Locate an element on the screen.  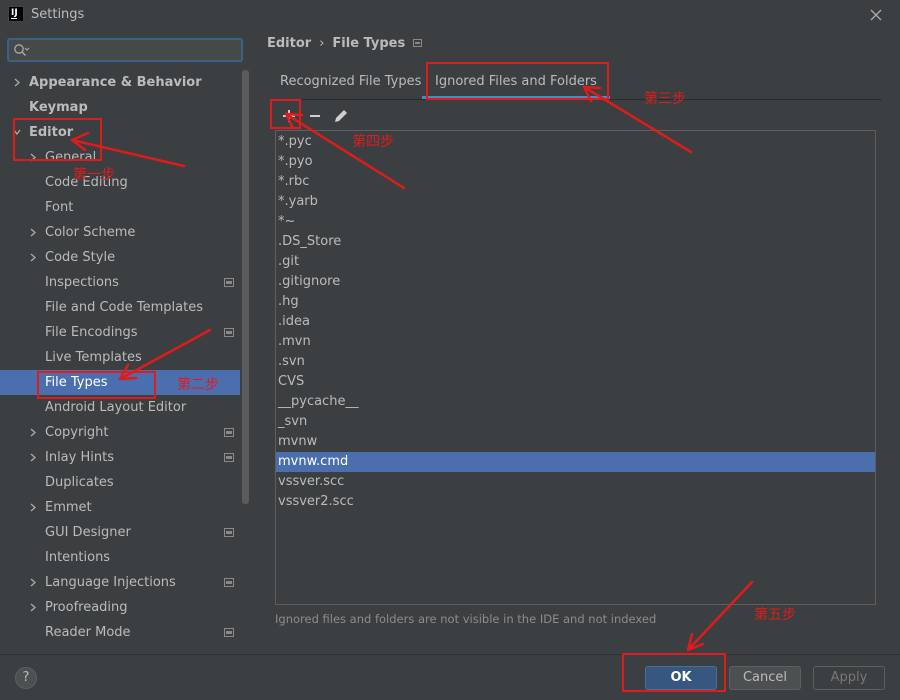
sidebar-item-color-scheme: Color Scheme is located at coordinates (120, 232).